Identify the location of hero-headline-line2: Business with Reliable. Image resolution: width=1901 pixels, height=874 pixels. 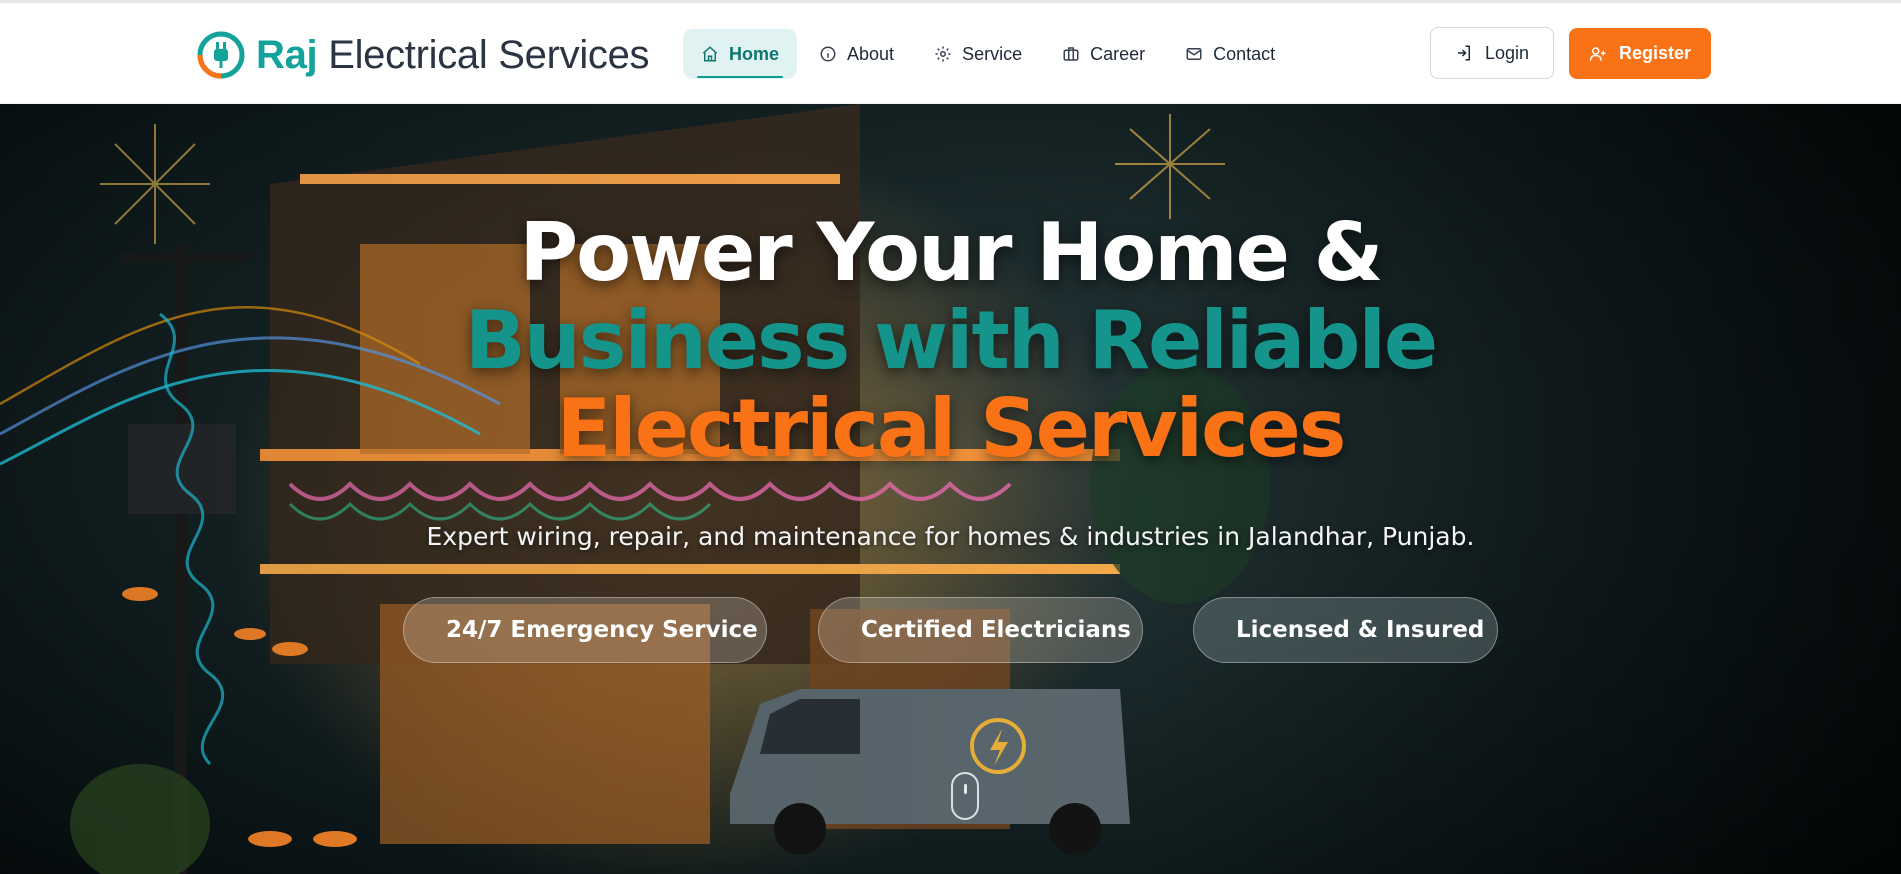
(951, 340).